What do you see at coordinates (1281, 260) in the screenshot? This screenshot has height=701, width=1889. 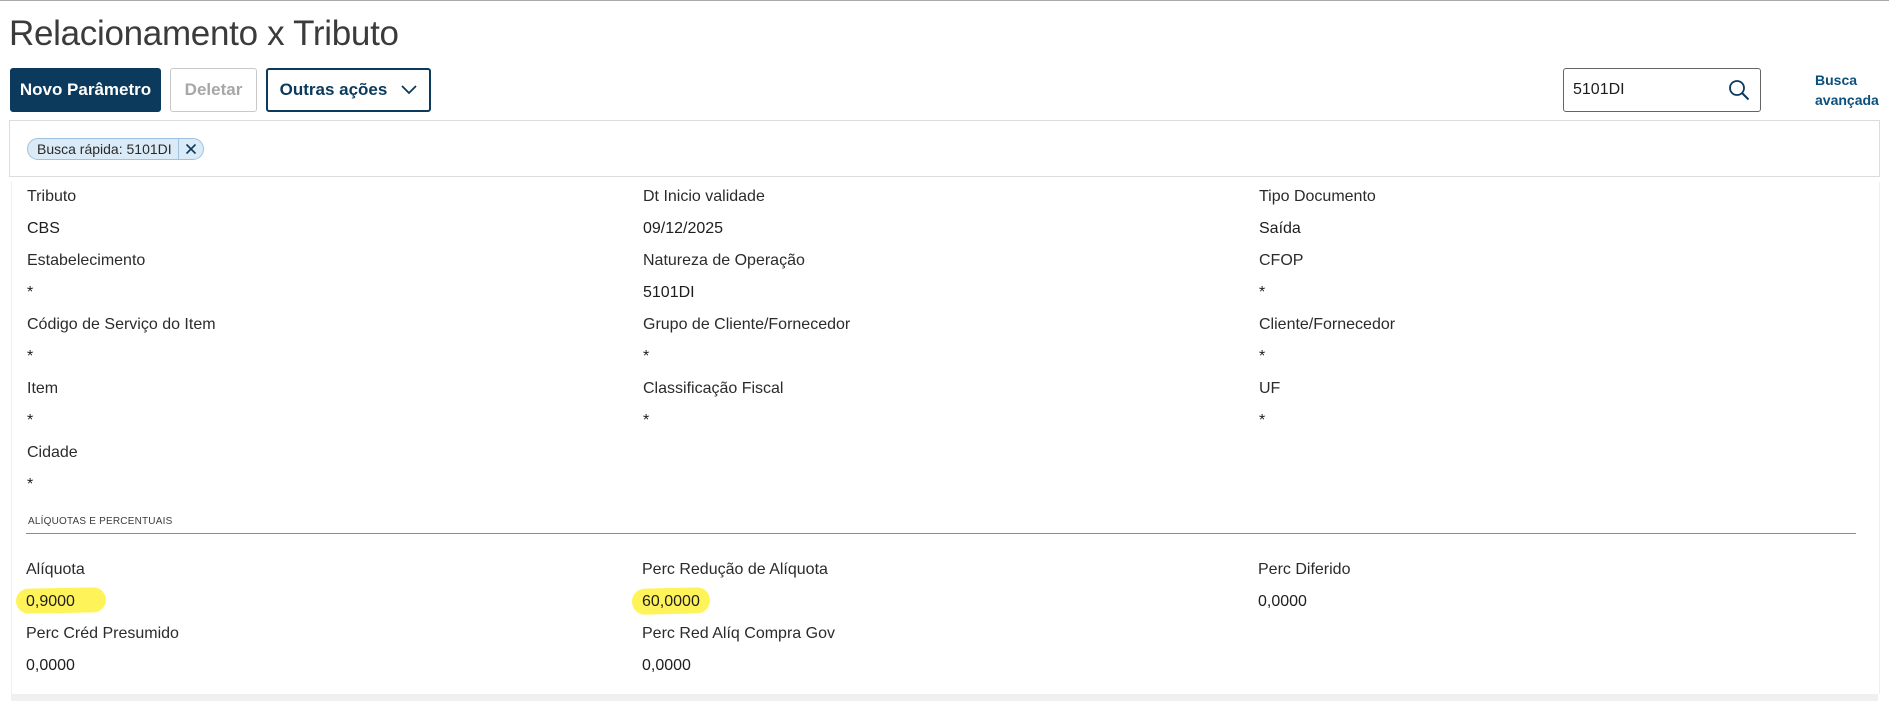 I see `label-cfop: CFOP` at bounding box center [1281, 260].